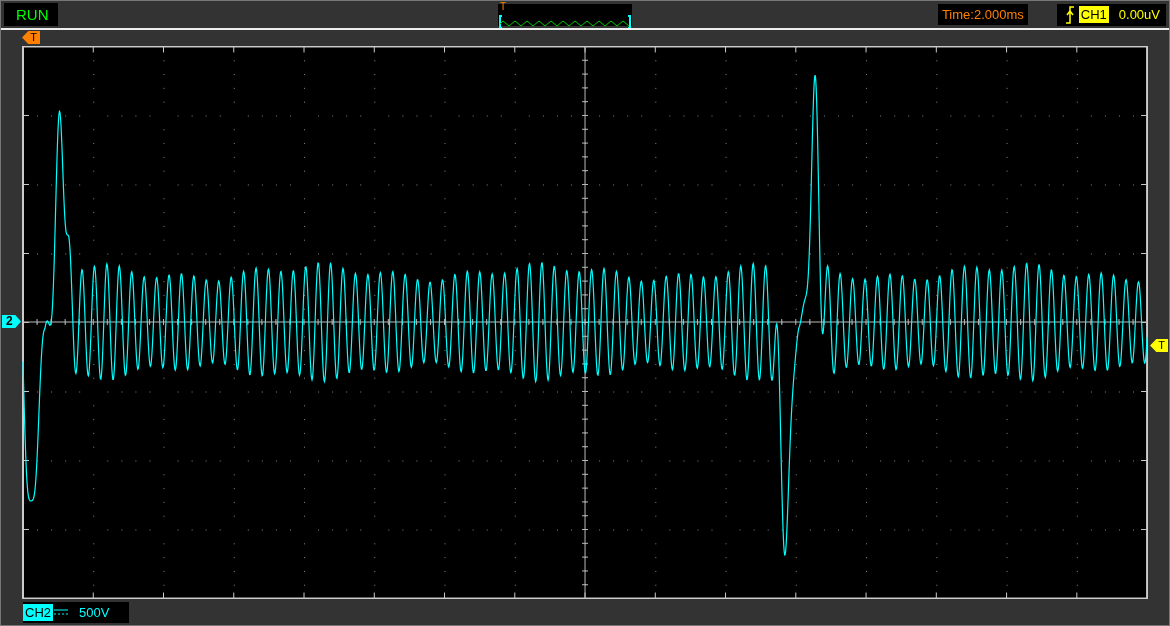 This screenshot has width=1170, height=626. Describe the element at coordinates (11, 321) in the screenshot. I see `channel-marker: 2` at that location.